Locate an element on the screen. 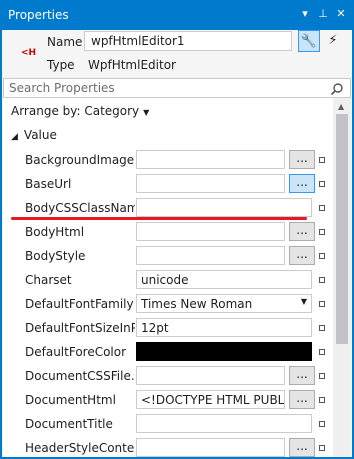 The height and width of the screenshot is (459, 354). property-name: BodyHtml is located at coordinates (55, 232).